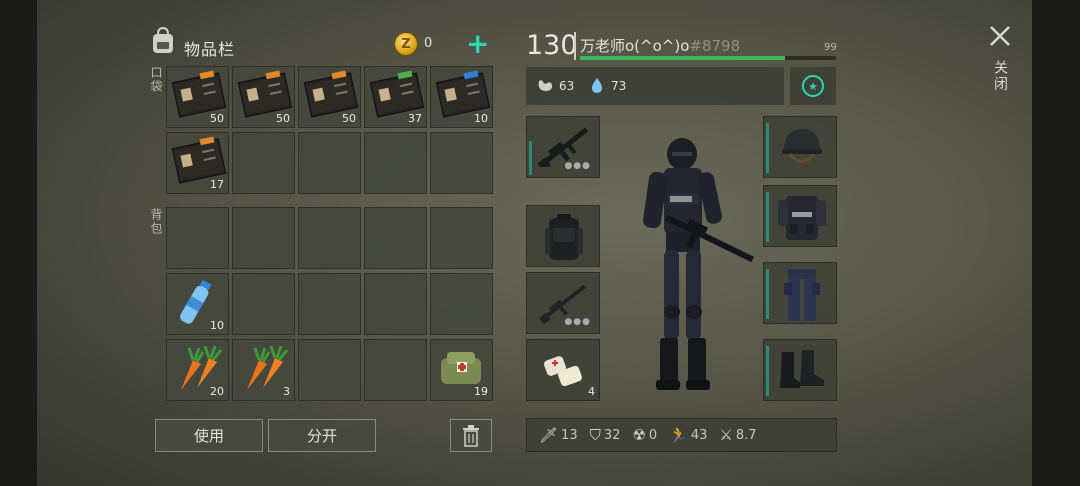  Describe the element at coordinates (545, 85) in the screenshot. I see `stomach-icon` at that location.